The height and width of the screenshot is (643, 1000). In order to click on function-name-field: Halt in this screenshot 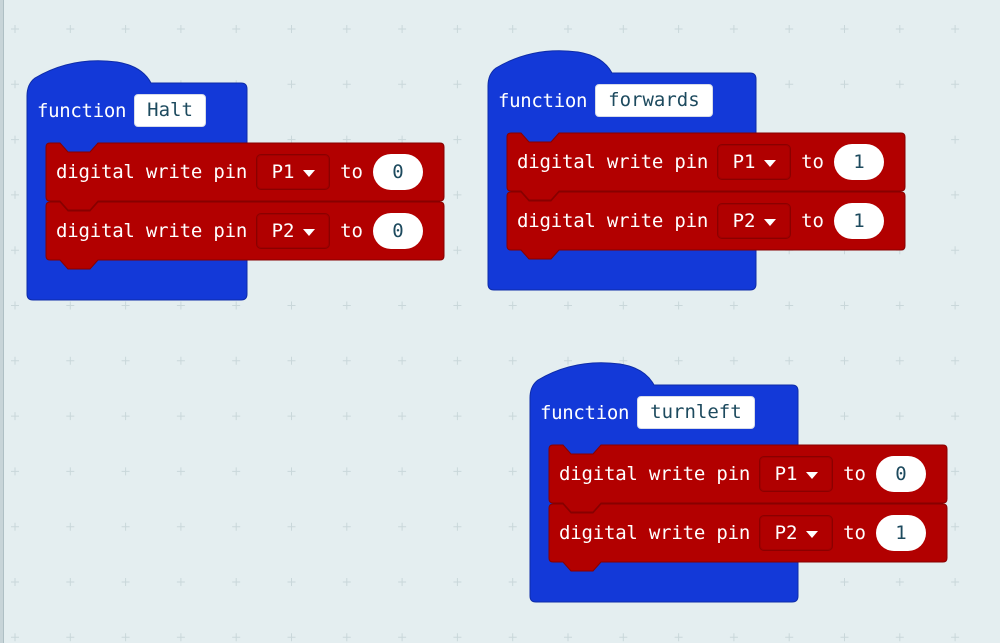, I will do `click(170, 110)`.